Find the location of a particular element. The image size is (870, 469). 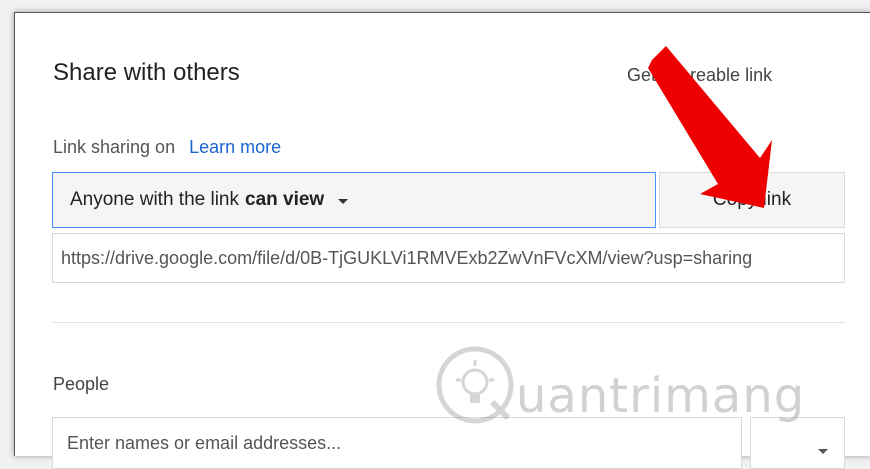

link-sharing-status: Link sharing on is located at coordinates (114, 147).